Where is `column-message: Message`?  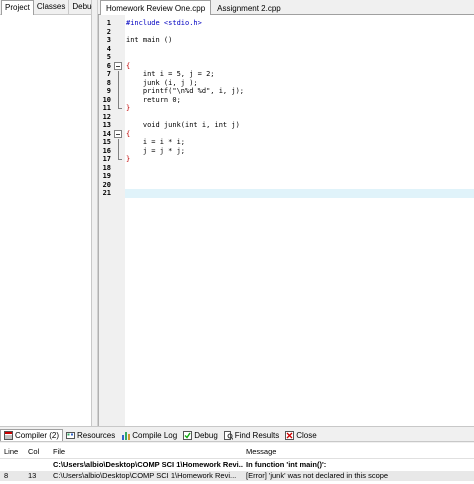
column-message: Message is located at coordinates (261, 451).